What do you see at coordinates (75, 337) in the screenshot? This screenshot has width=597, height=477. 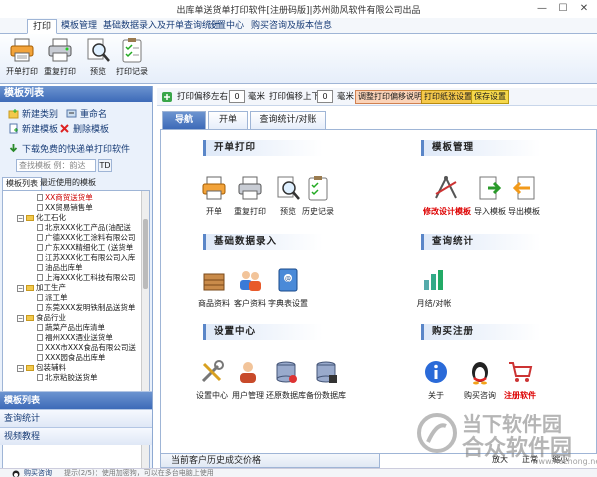 I see `tree-node: 福州XXX酒业送货单` at bounding box center [75, 337].